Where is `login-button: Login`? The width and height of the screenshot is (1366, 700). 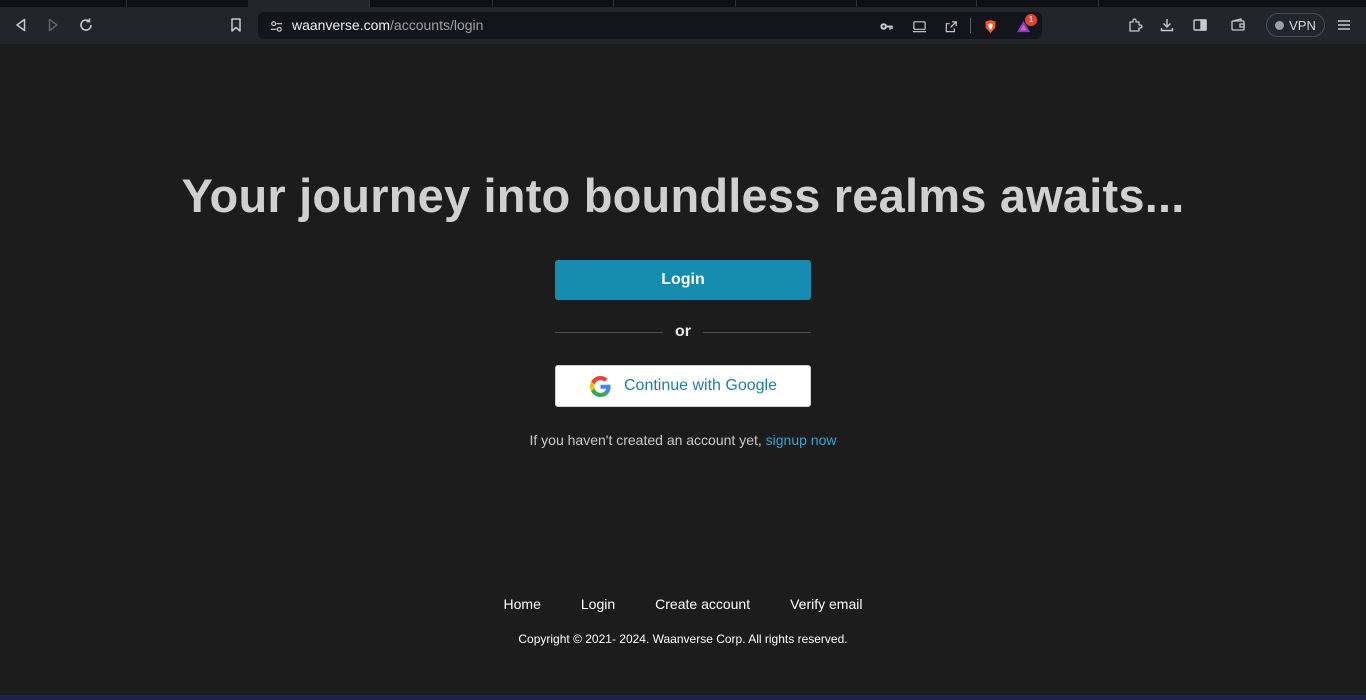 login-button: Login is located at coordinates (683, 280).